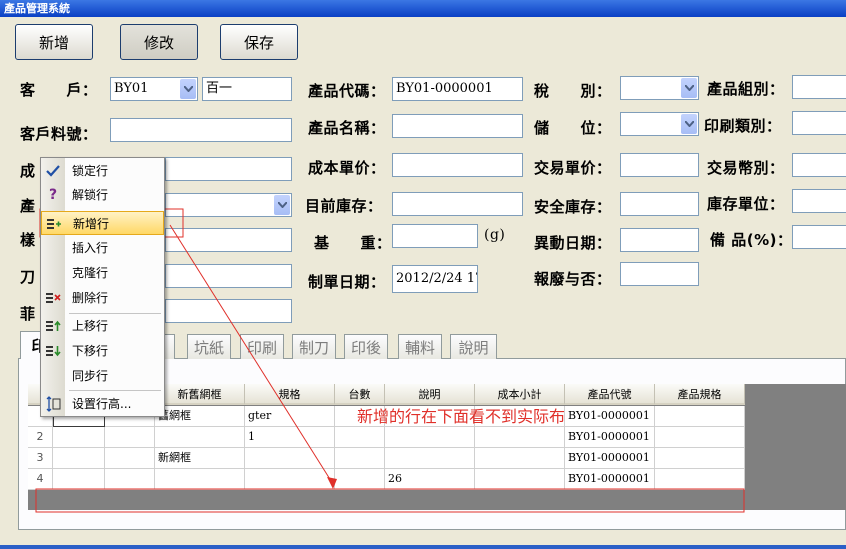 This screenshot has height=549, width=846. I want to click on menu-item-clone-row: 克隆行, so click(102, 273).